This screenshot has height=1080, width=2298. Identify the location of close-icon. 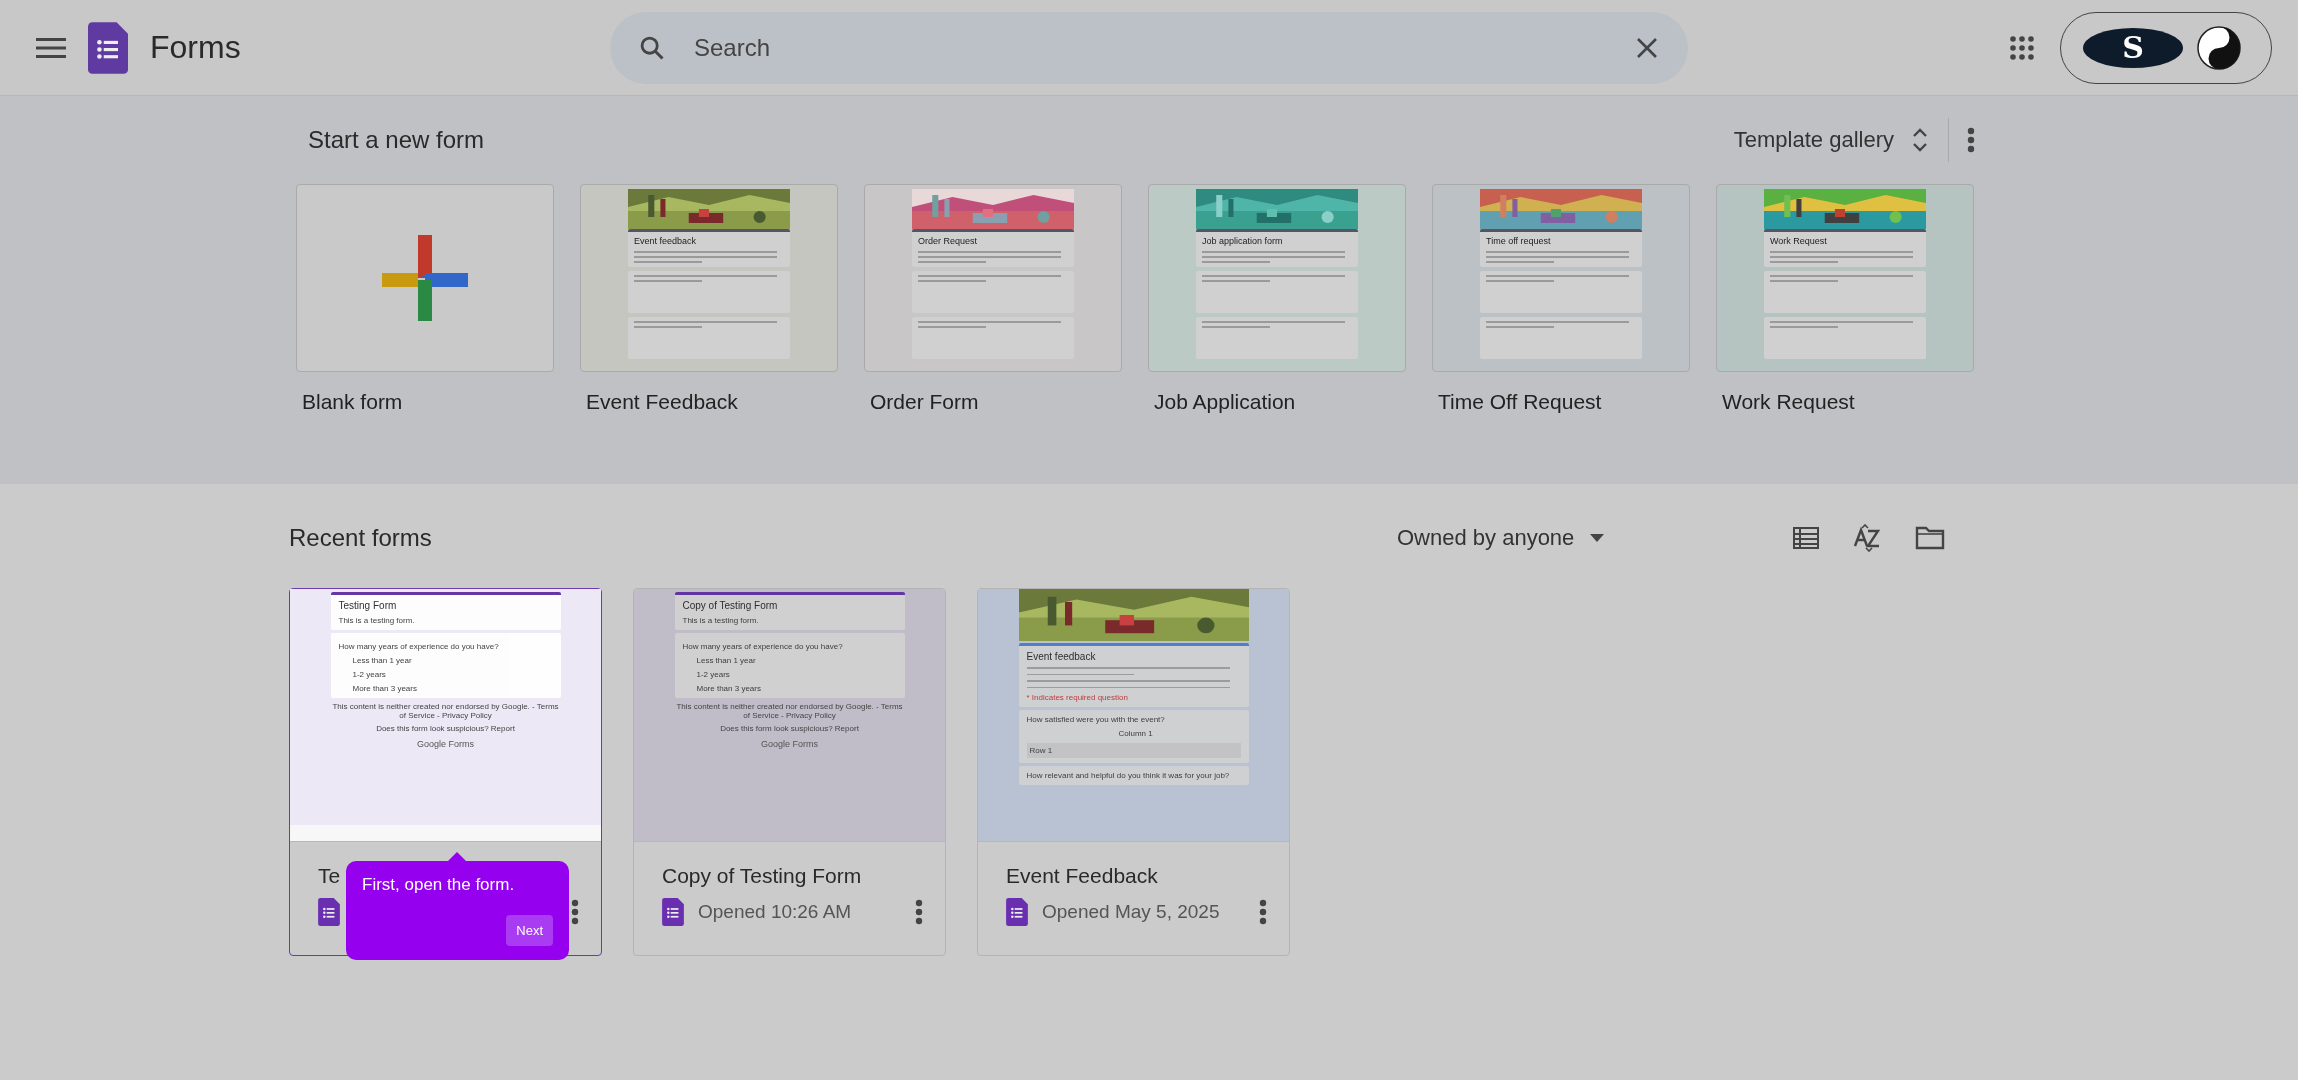
(1647, 47).